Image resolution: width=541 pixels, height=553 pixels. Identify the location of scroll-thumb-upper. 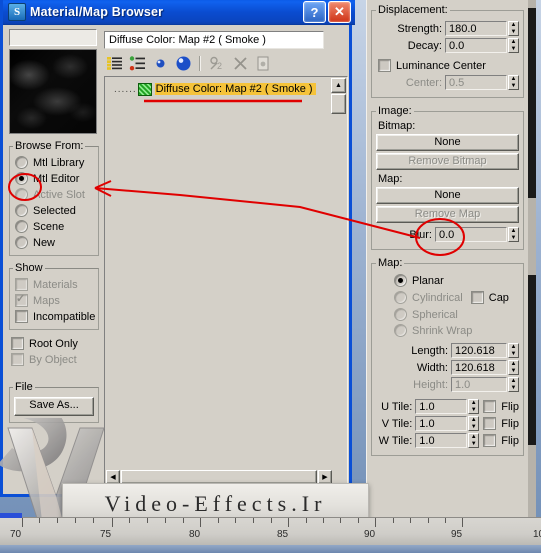
(532, 103).